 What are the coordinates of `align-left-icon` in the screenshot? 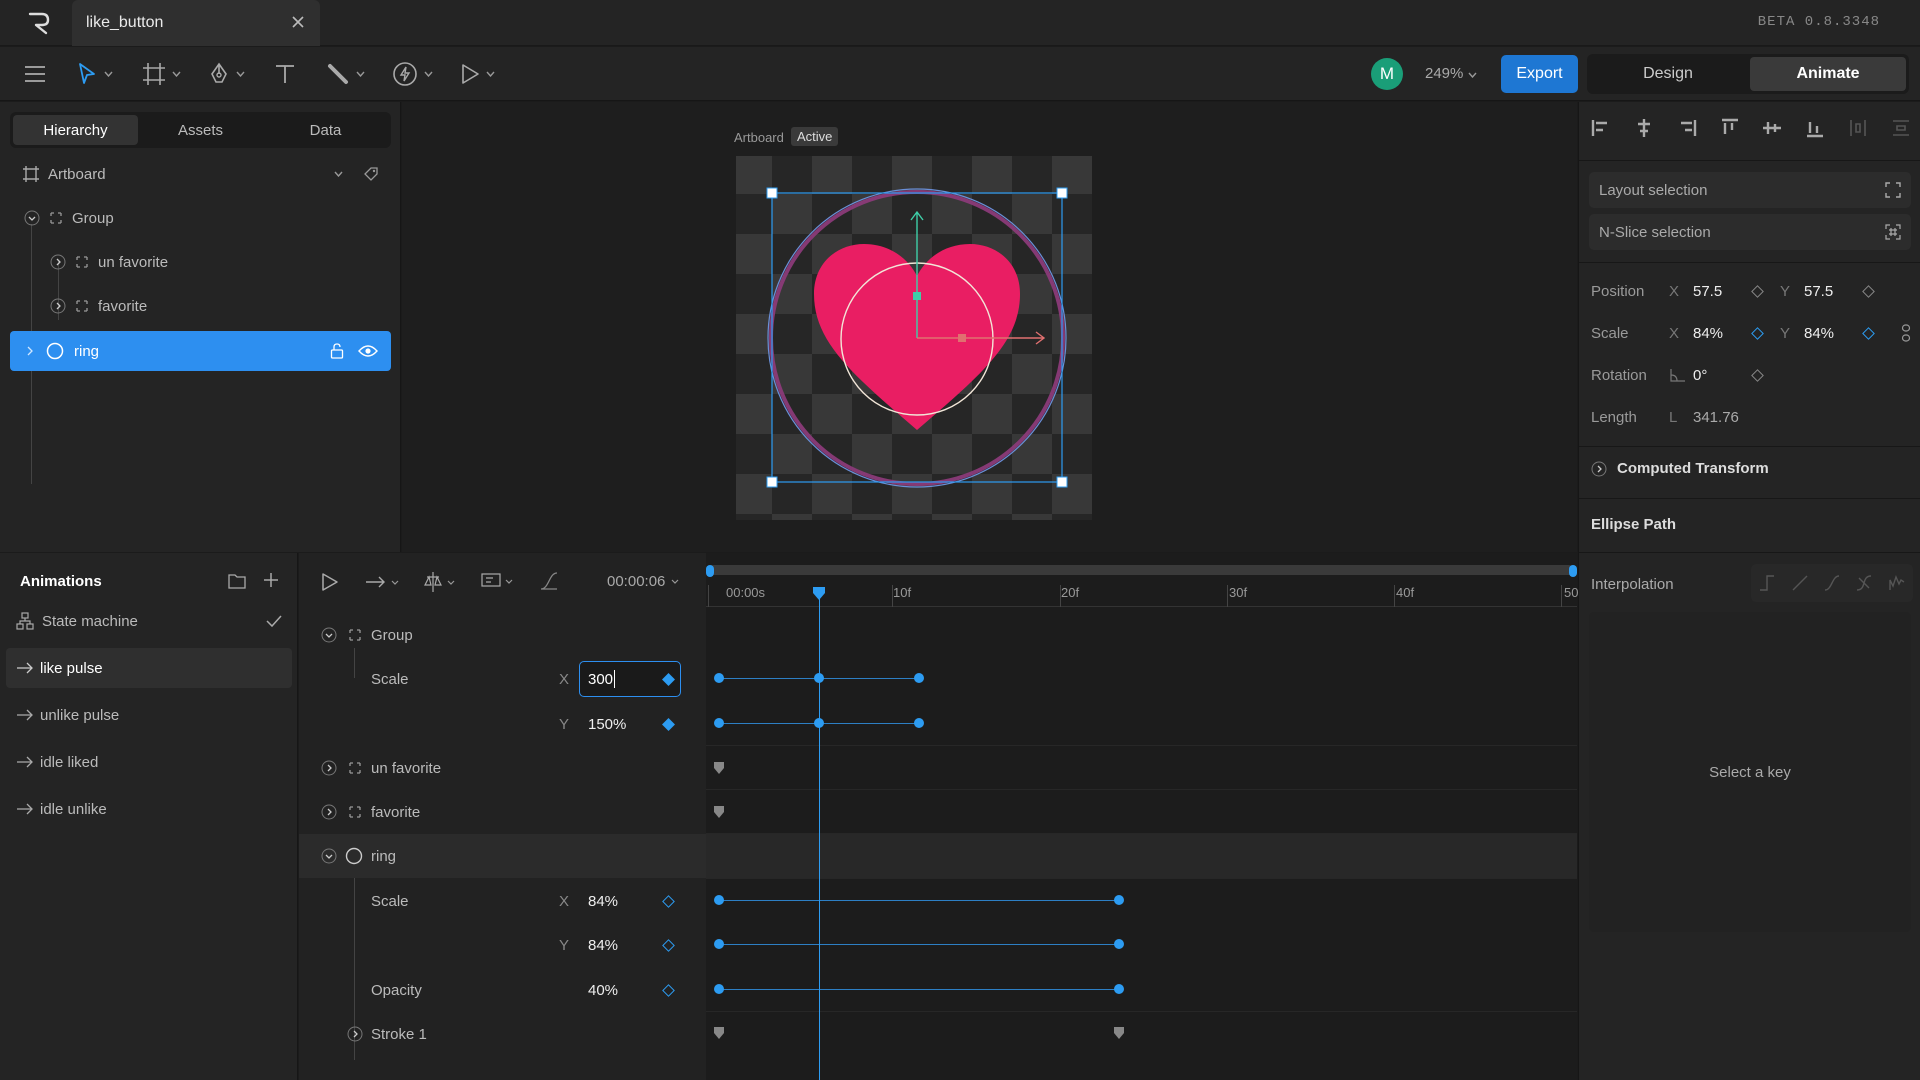 It's located at (1601, 128).